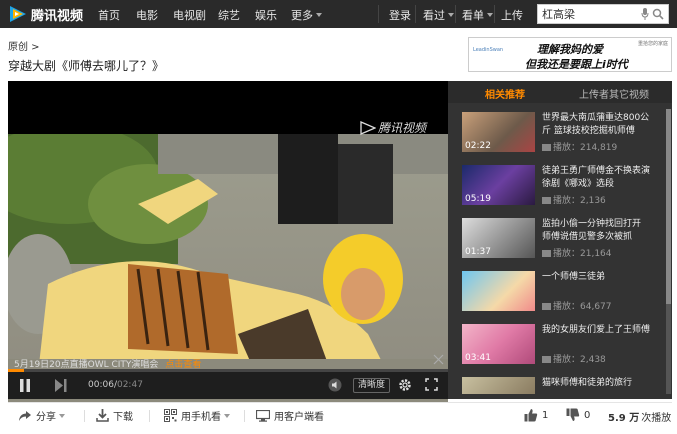 This screenshot has height=434, width=677. I want to click on top-nav: 腾讯视频 首页 电影 电视剧 综艺 娱乐 更多 登录 看过 看单 上传, so click(338, 14).